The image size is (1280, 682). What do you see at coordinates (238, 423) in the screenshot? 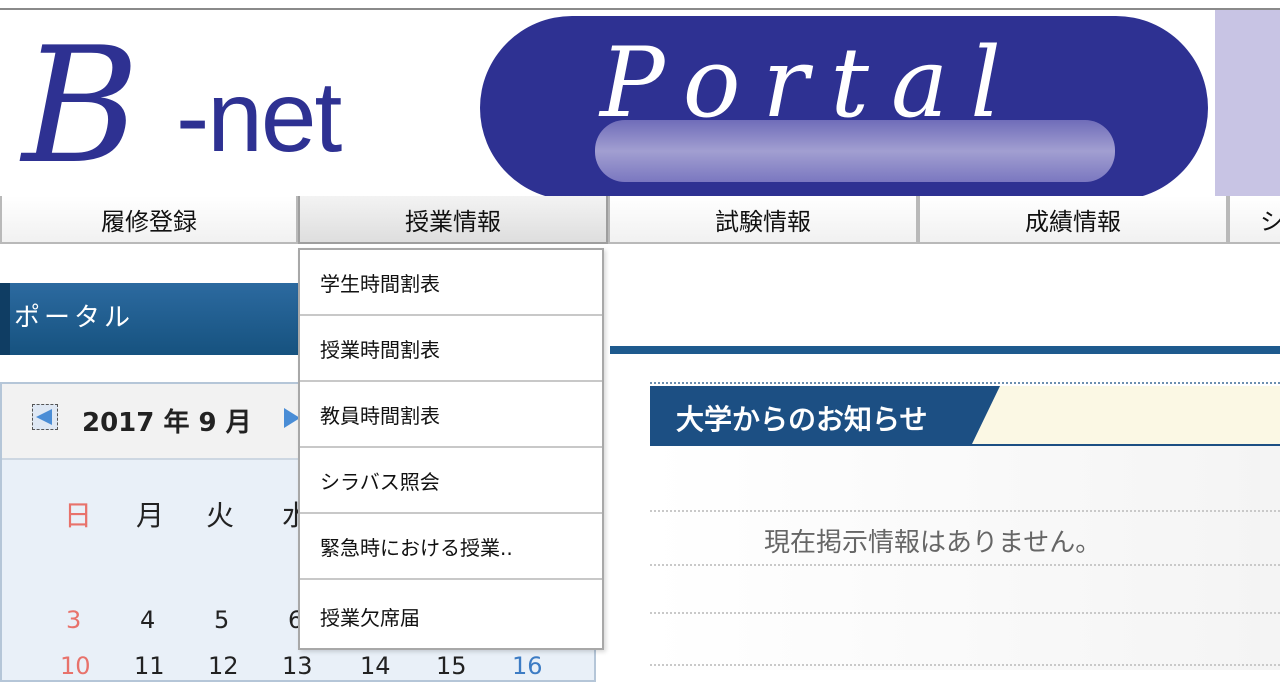
I see `calendar-month-unit: 月` at bounding box center [238, 423].